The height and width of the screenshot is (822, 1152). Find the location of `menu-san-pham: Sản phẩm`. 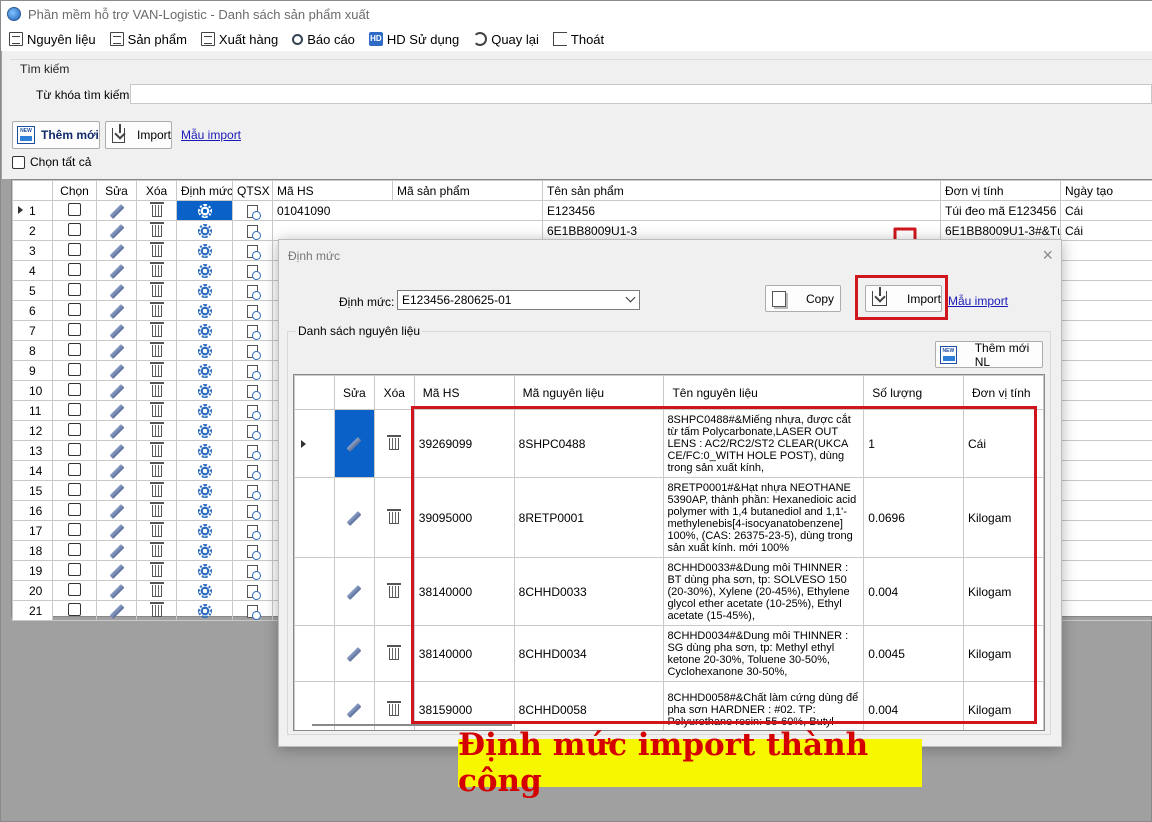

menu-san-pham: Sản phẩm is located at coordinates (148, 39).